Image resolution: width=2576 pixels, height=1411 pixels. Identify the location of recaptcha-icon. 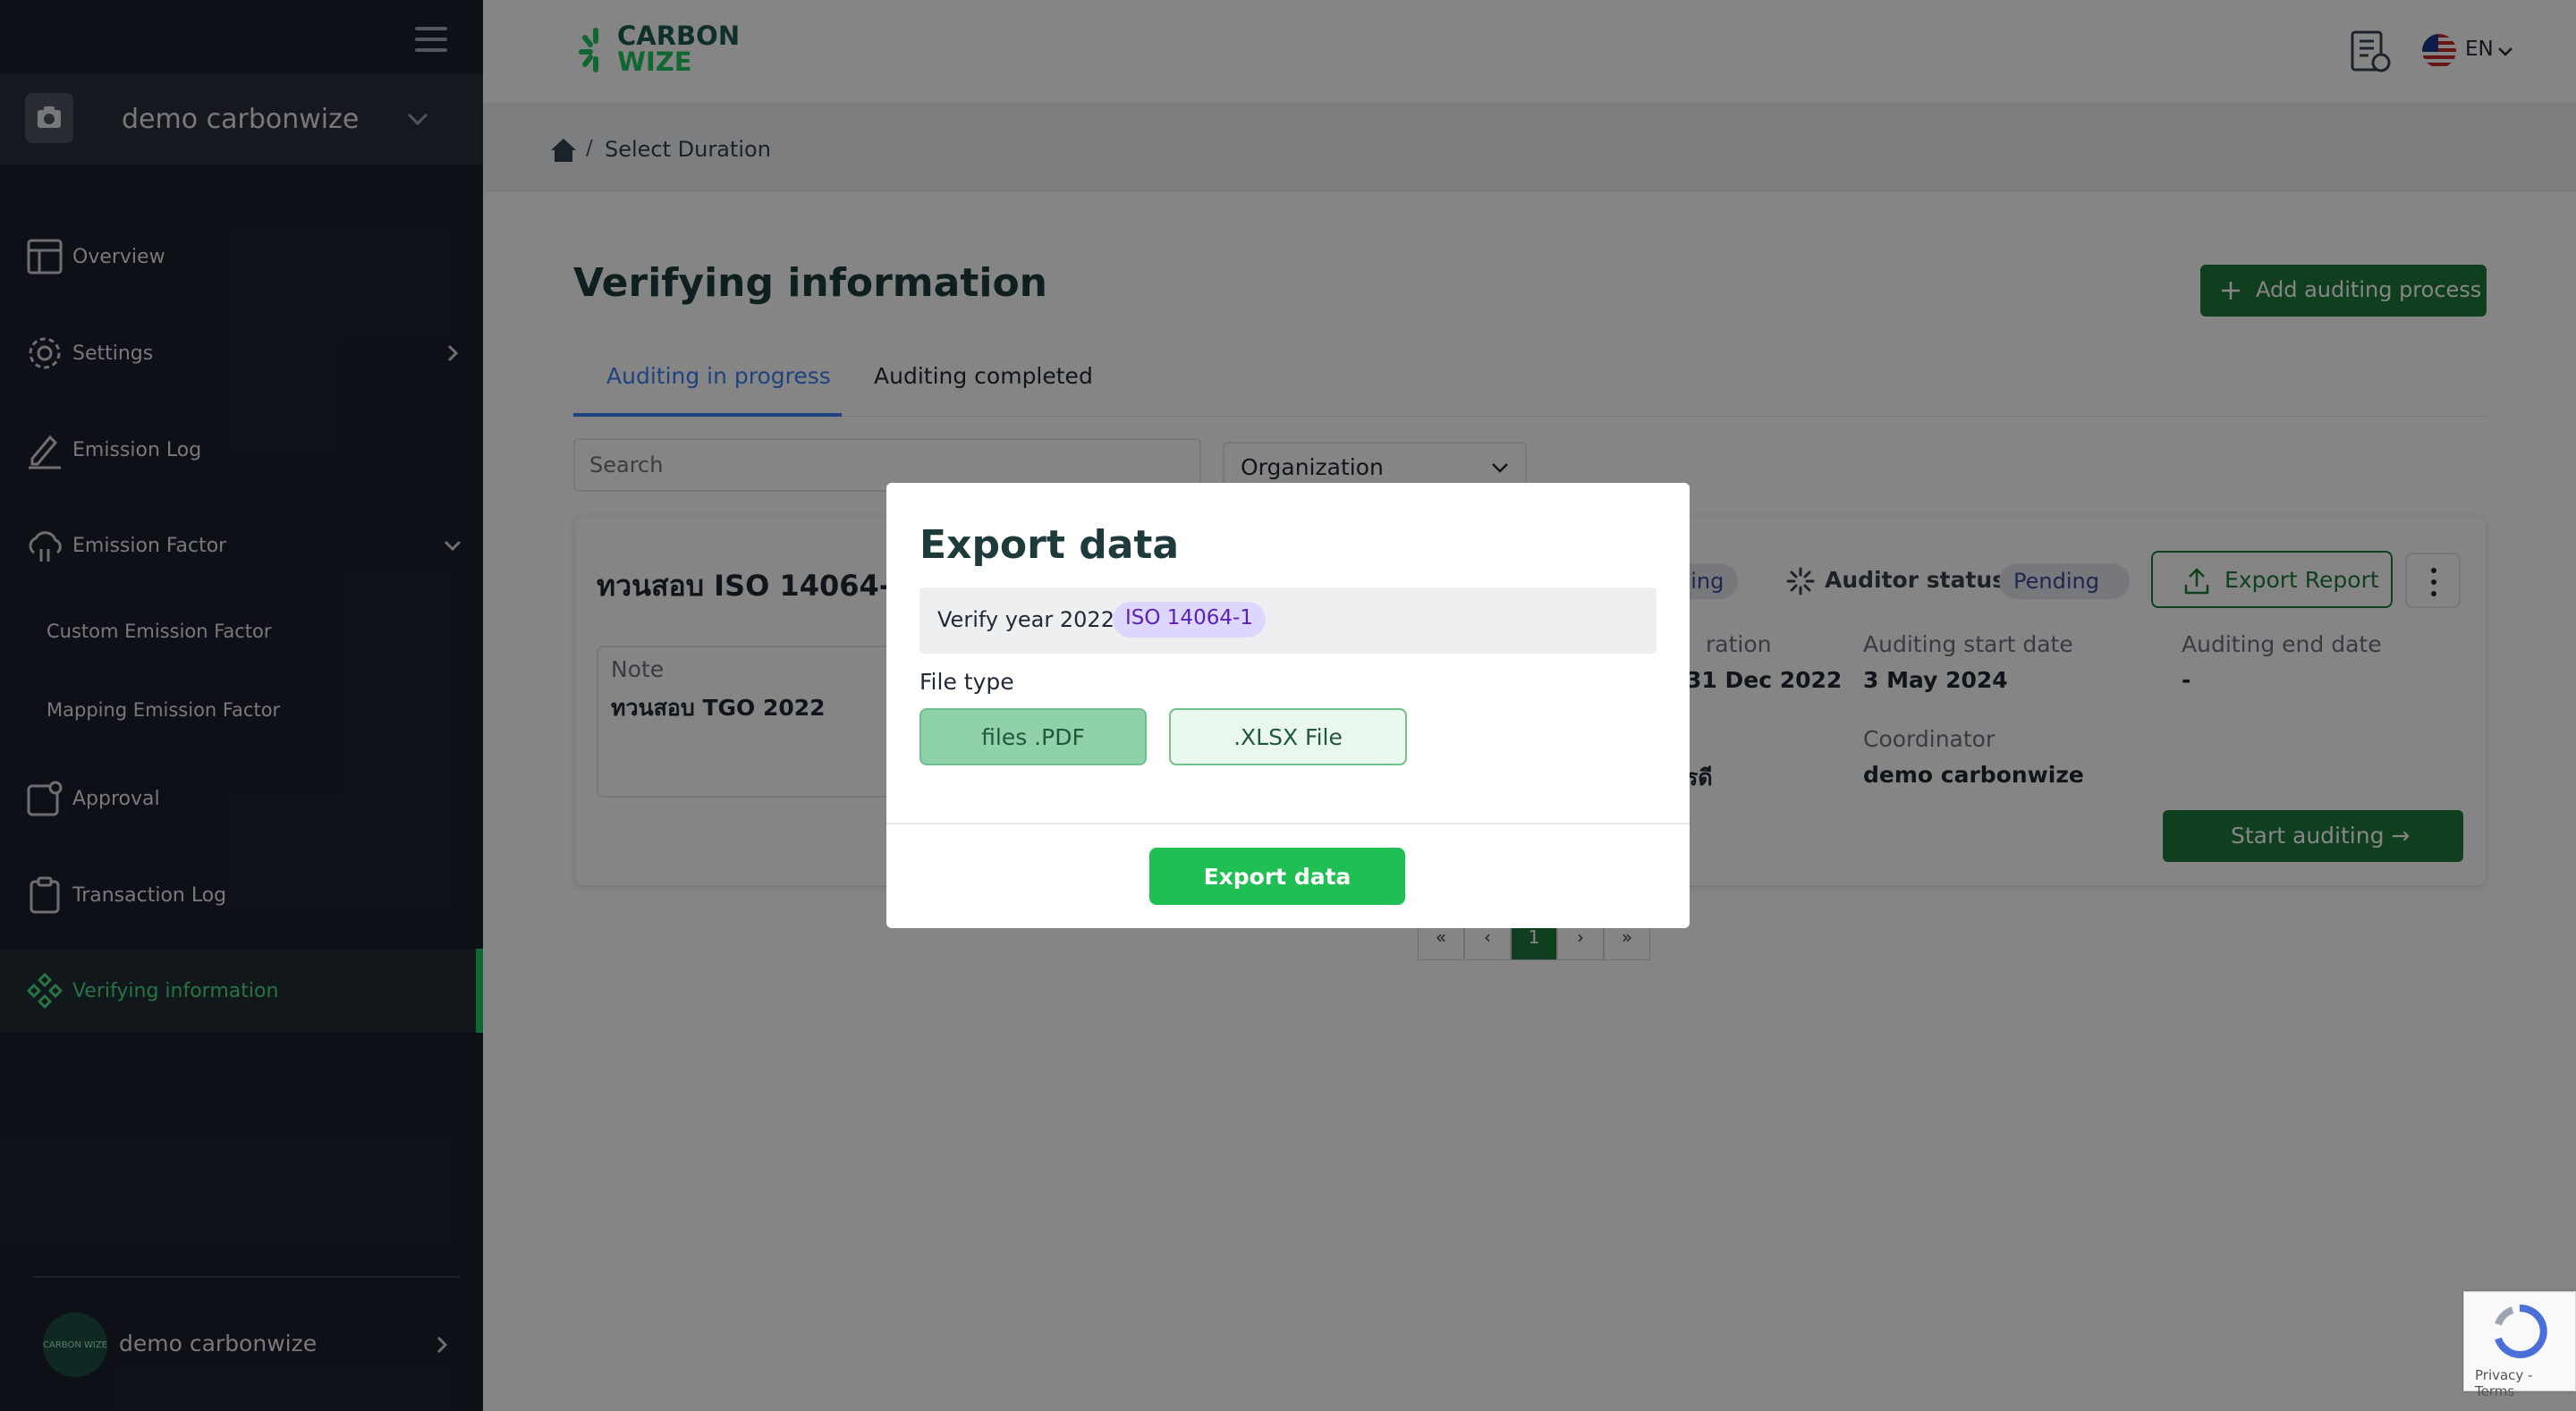
(2521, 1331).